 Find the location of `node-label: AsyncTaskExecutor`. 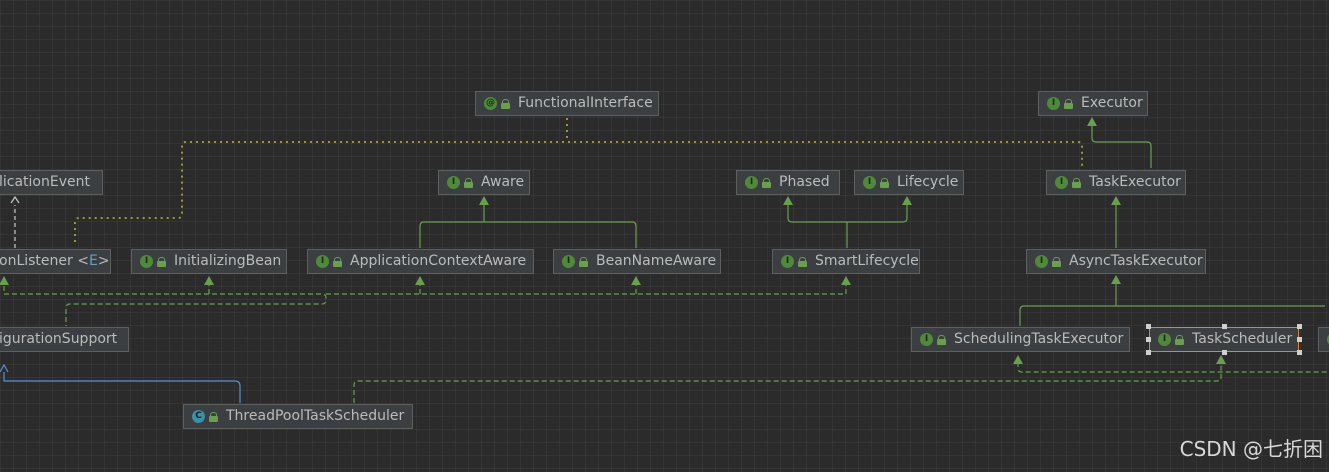

node-label: AsyncTaskExecutor is located at coordinates (1136, 261).